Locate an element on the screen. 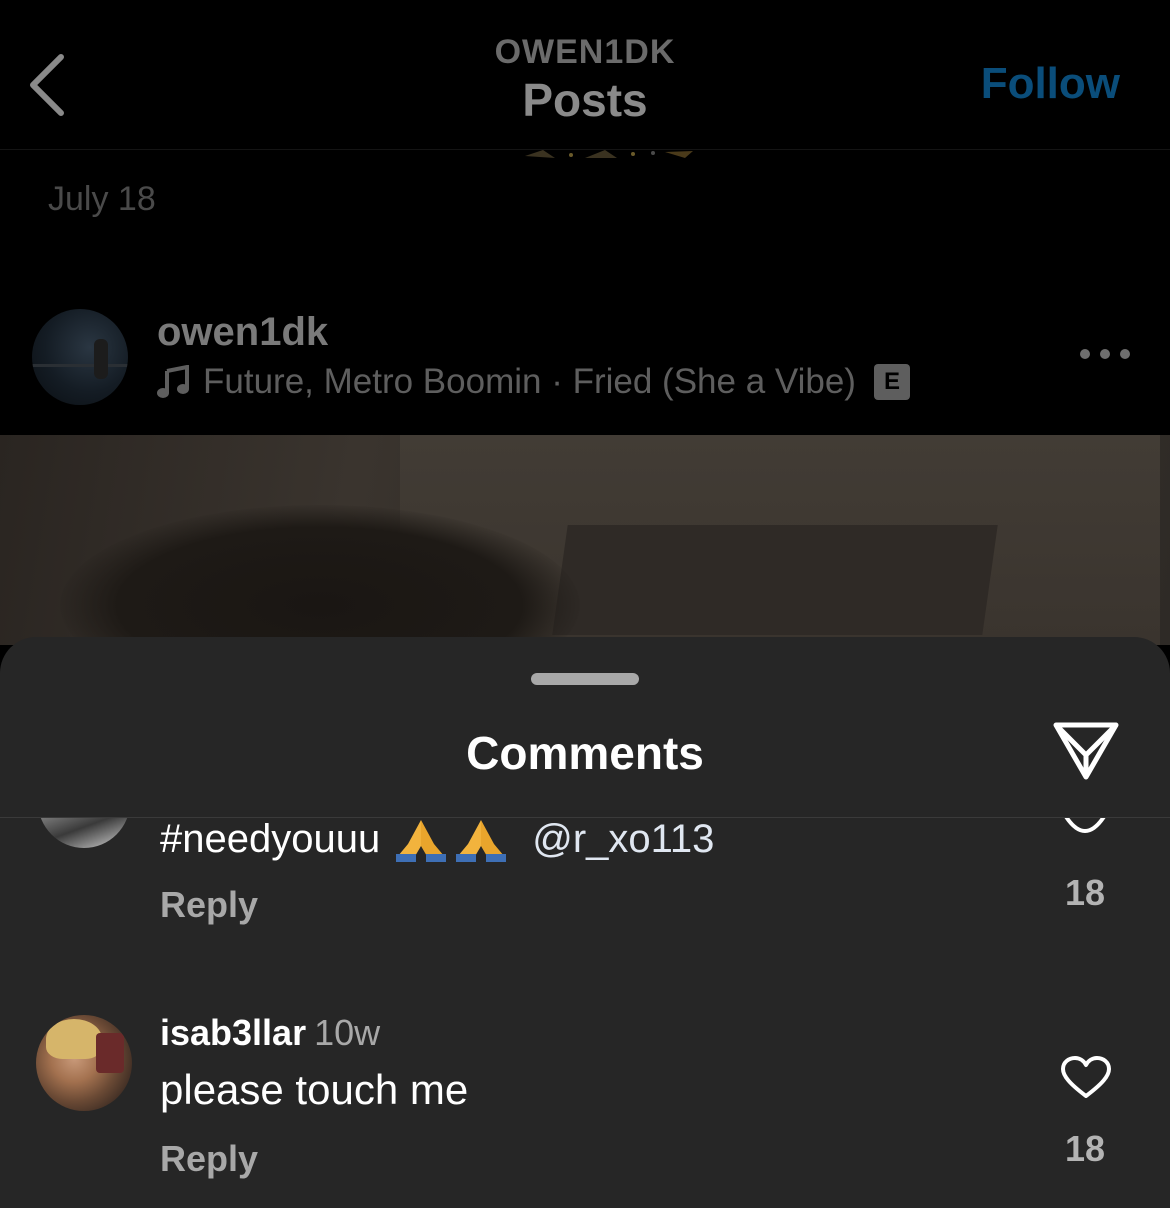 Image resolution: width=1170 pixels, height=1208 pixels. comment-header: isab3llar 10w is located at coordinates (270, 1033).